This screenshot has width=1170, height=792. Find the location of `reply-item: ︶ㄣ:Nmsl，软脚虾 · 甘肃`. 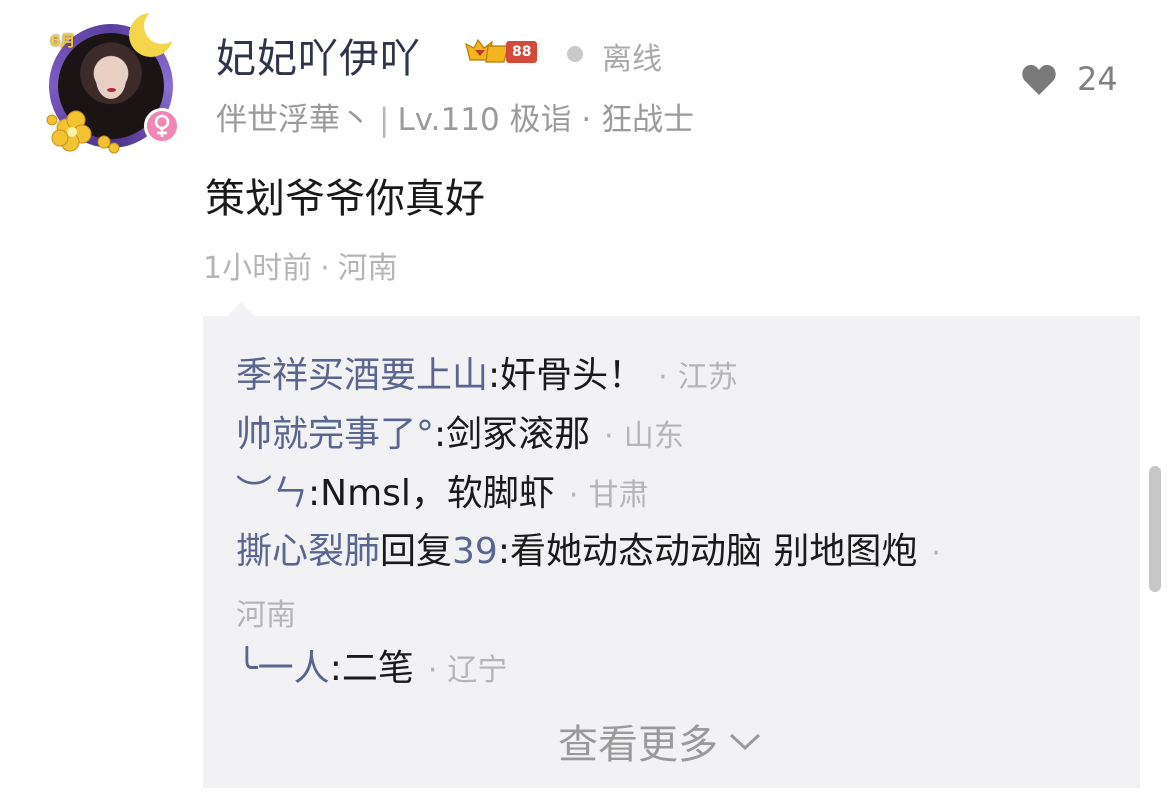

reply-item: ︶ㄣ:Nmsl，软脚虾 · 甘肃 is located at coordinates (442, 495).